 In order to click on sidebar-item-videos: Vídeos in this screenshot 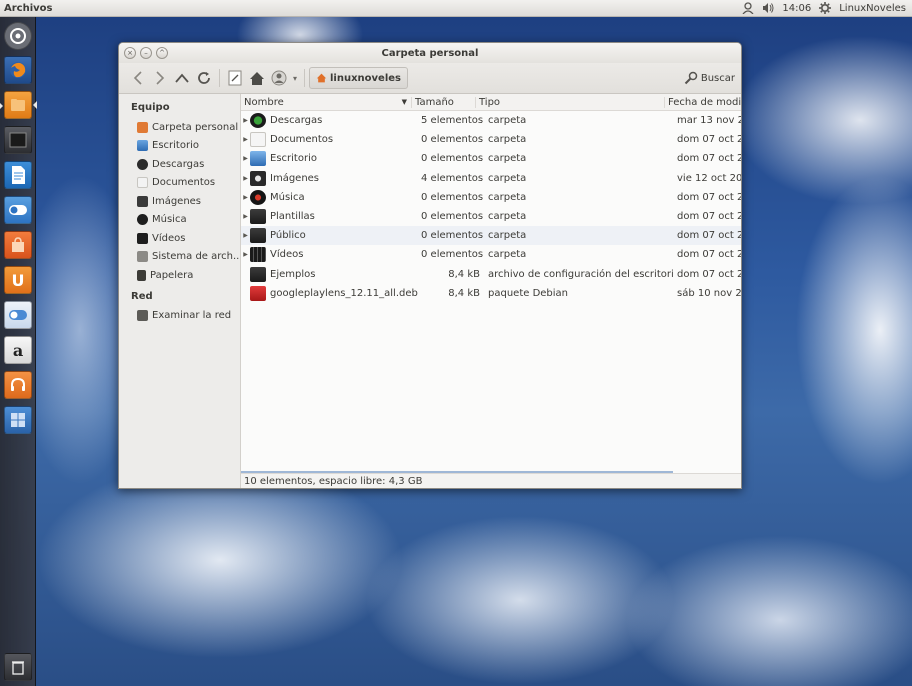, I will do `click(179, 238)`.